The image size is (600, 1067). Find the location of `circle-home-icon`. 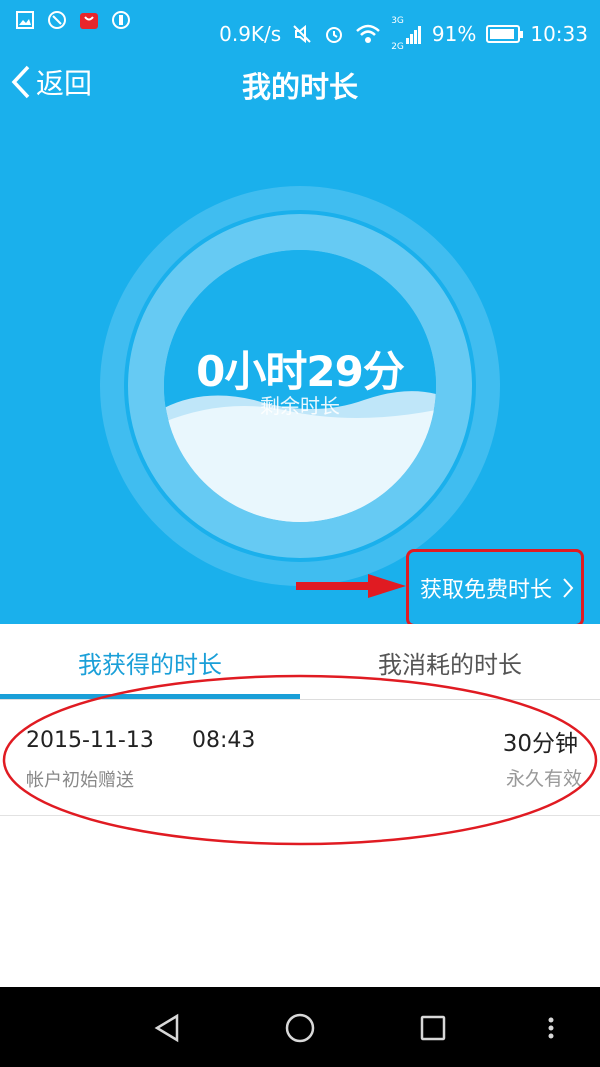

circle-home-icon is located at coordinates (300, 1028).